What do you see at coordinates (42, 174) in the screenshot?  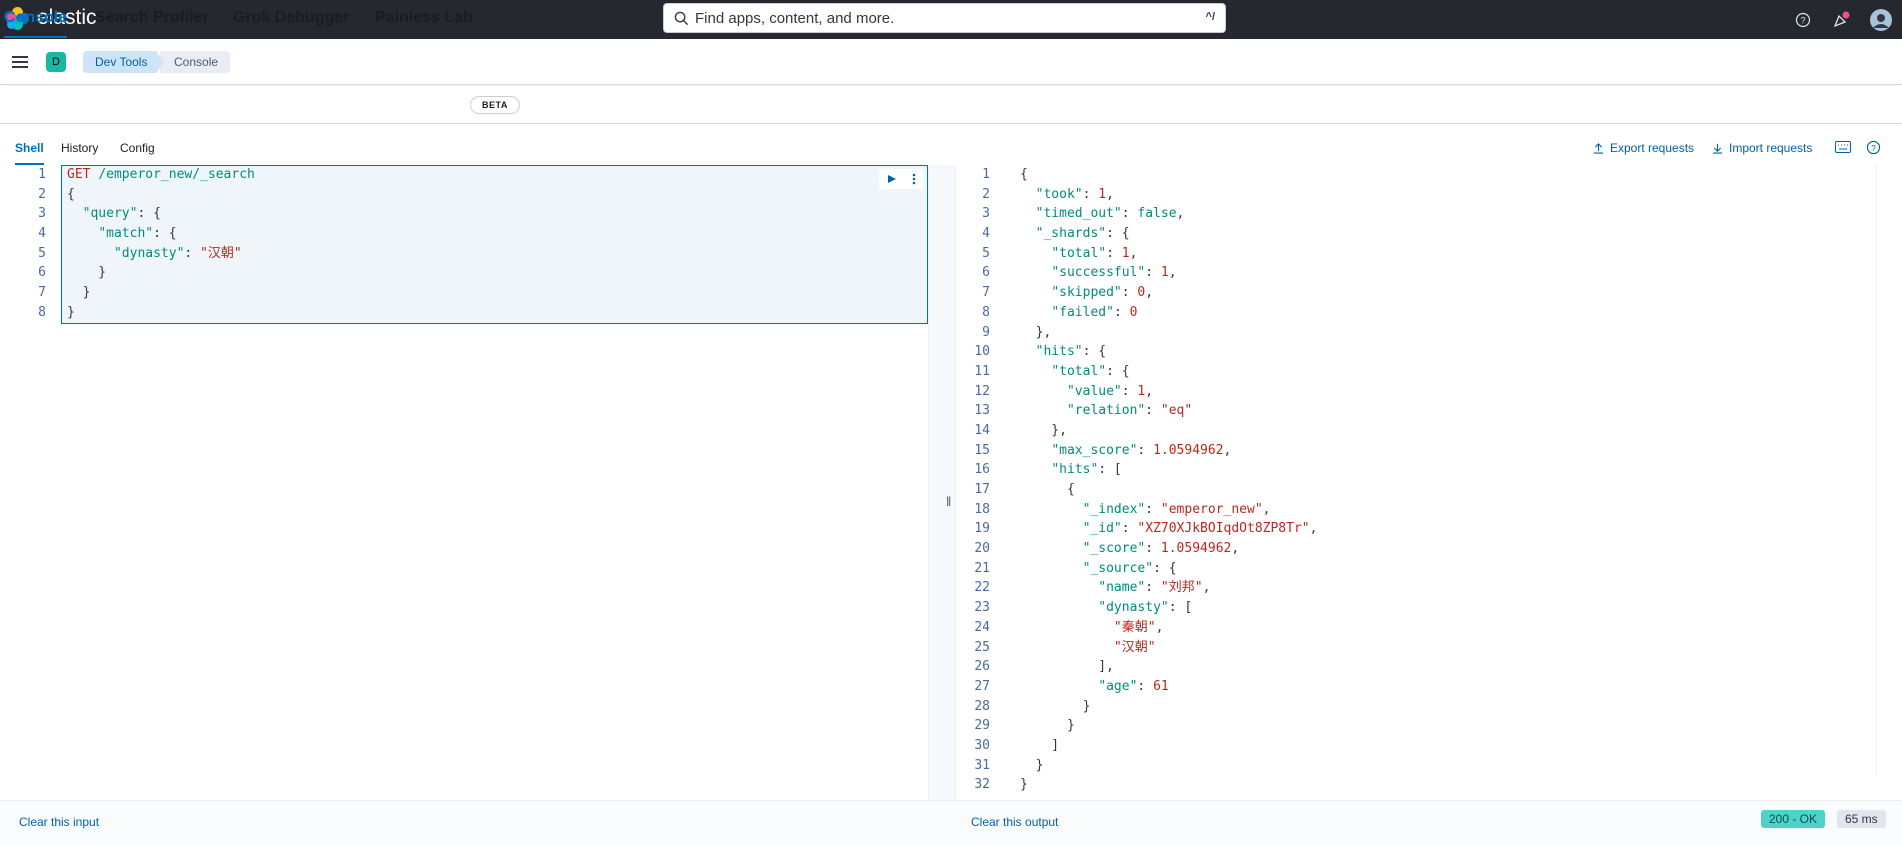 I see `request-line-number: 1` at bounding box center [42, 174].